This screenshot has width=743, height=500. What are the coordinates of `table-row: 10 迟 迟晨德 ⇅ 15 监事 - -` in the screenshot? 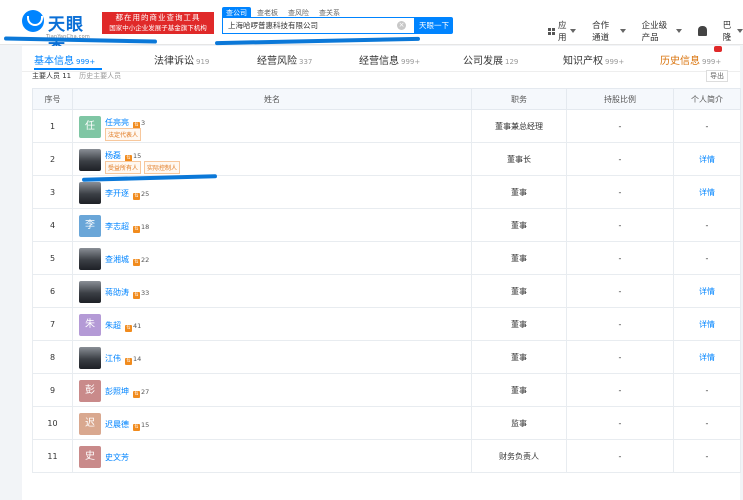 It's located at (386, 423).